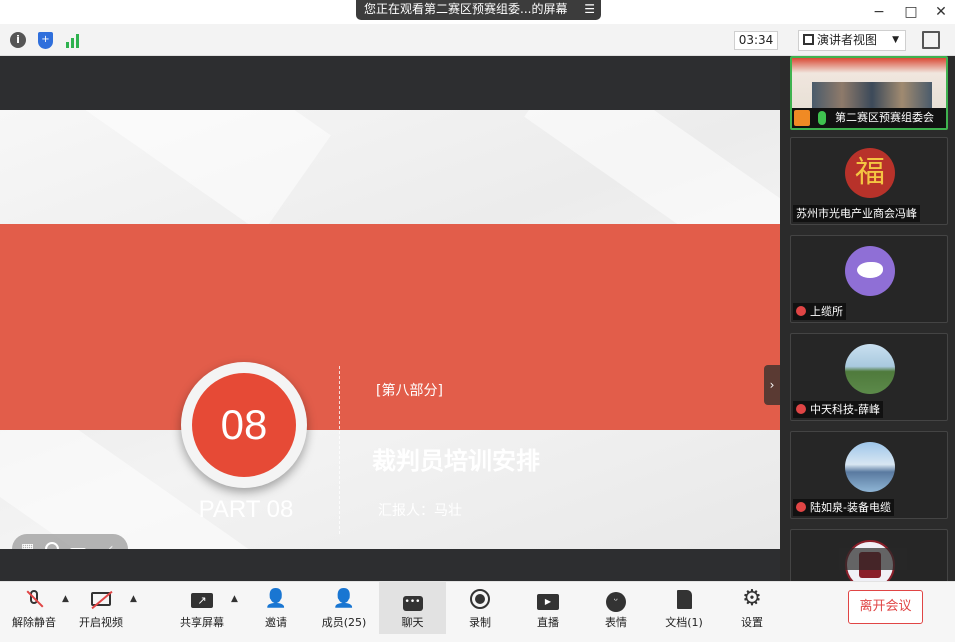 This screenshot has height=642, width=955. I want to click on leave-meeting-button: 离开会议, so click(885, 607).